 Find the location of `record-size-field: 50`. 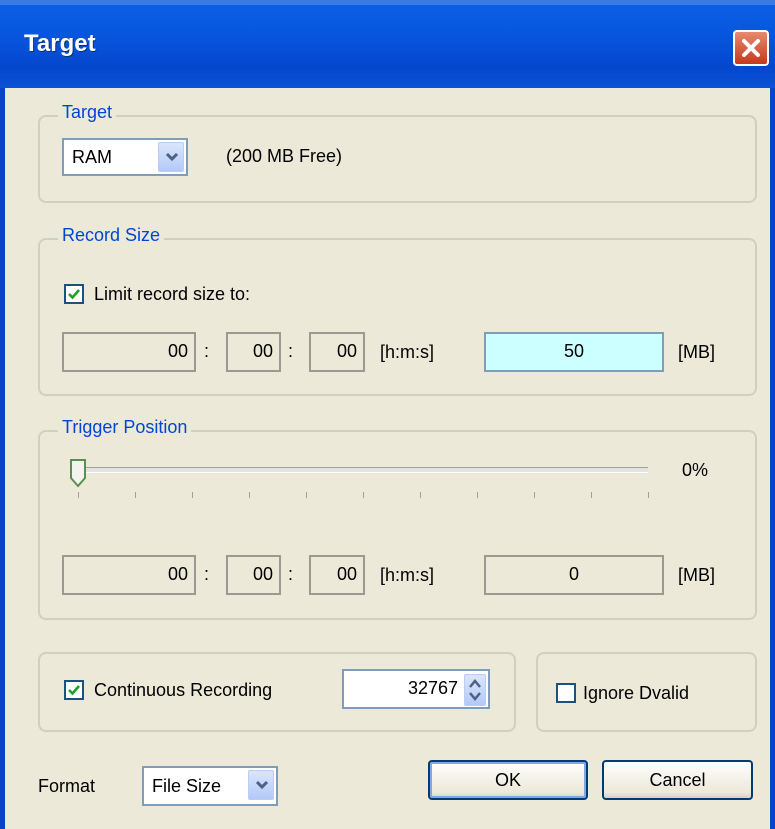

record-size-field: 50 is located at coordinates (574, 352).